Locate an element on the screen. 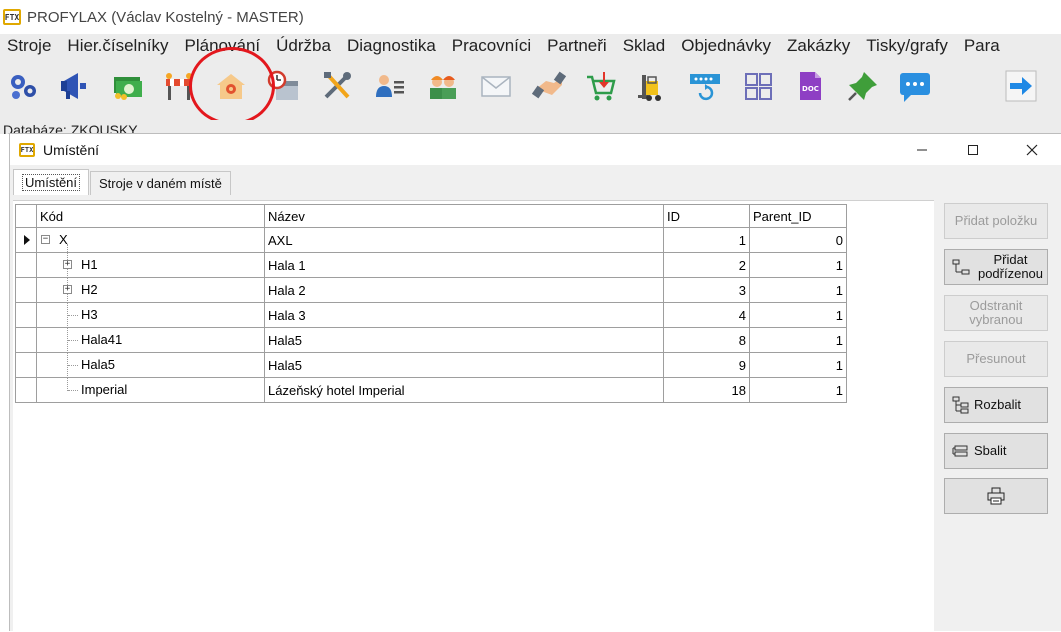  current-row-pointer-icon is located at coordinates (27, 240).